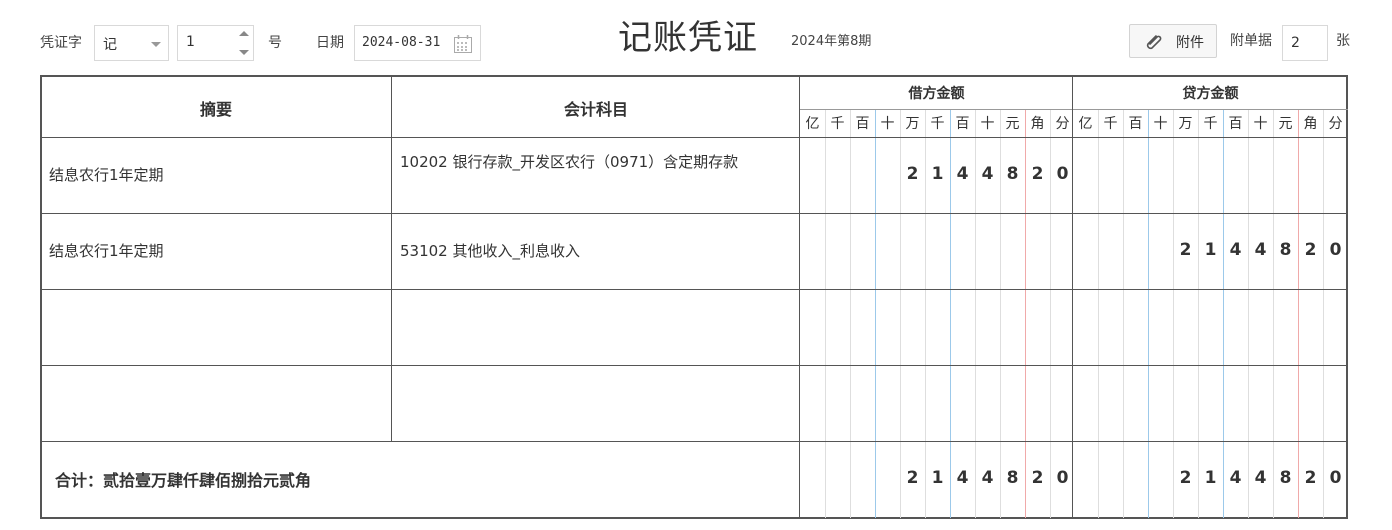 The image size is (1392, 530). What do you see at coordinates (1210, 94) in the screenshot?
I see `credit-column-header: 贷方金额` at bounding box center [1210, 94].